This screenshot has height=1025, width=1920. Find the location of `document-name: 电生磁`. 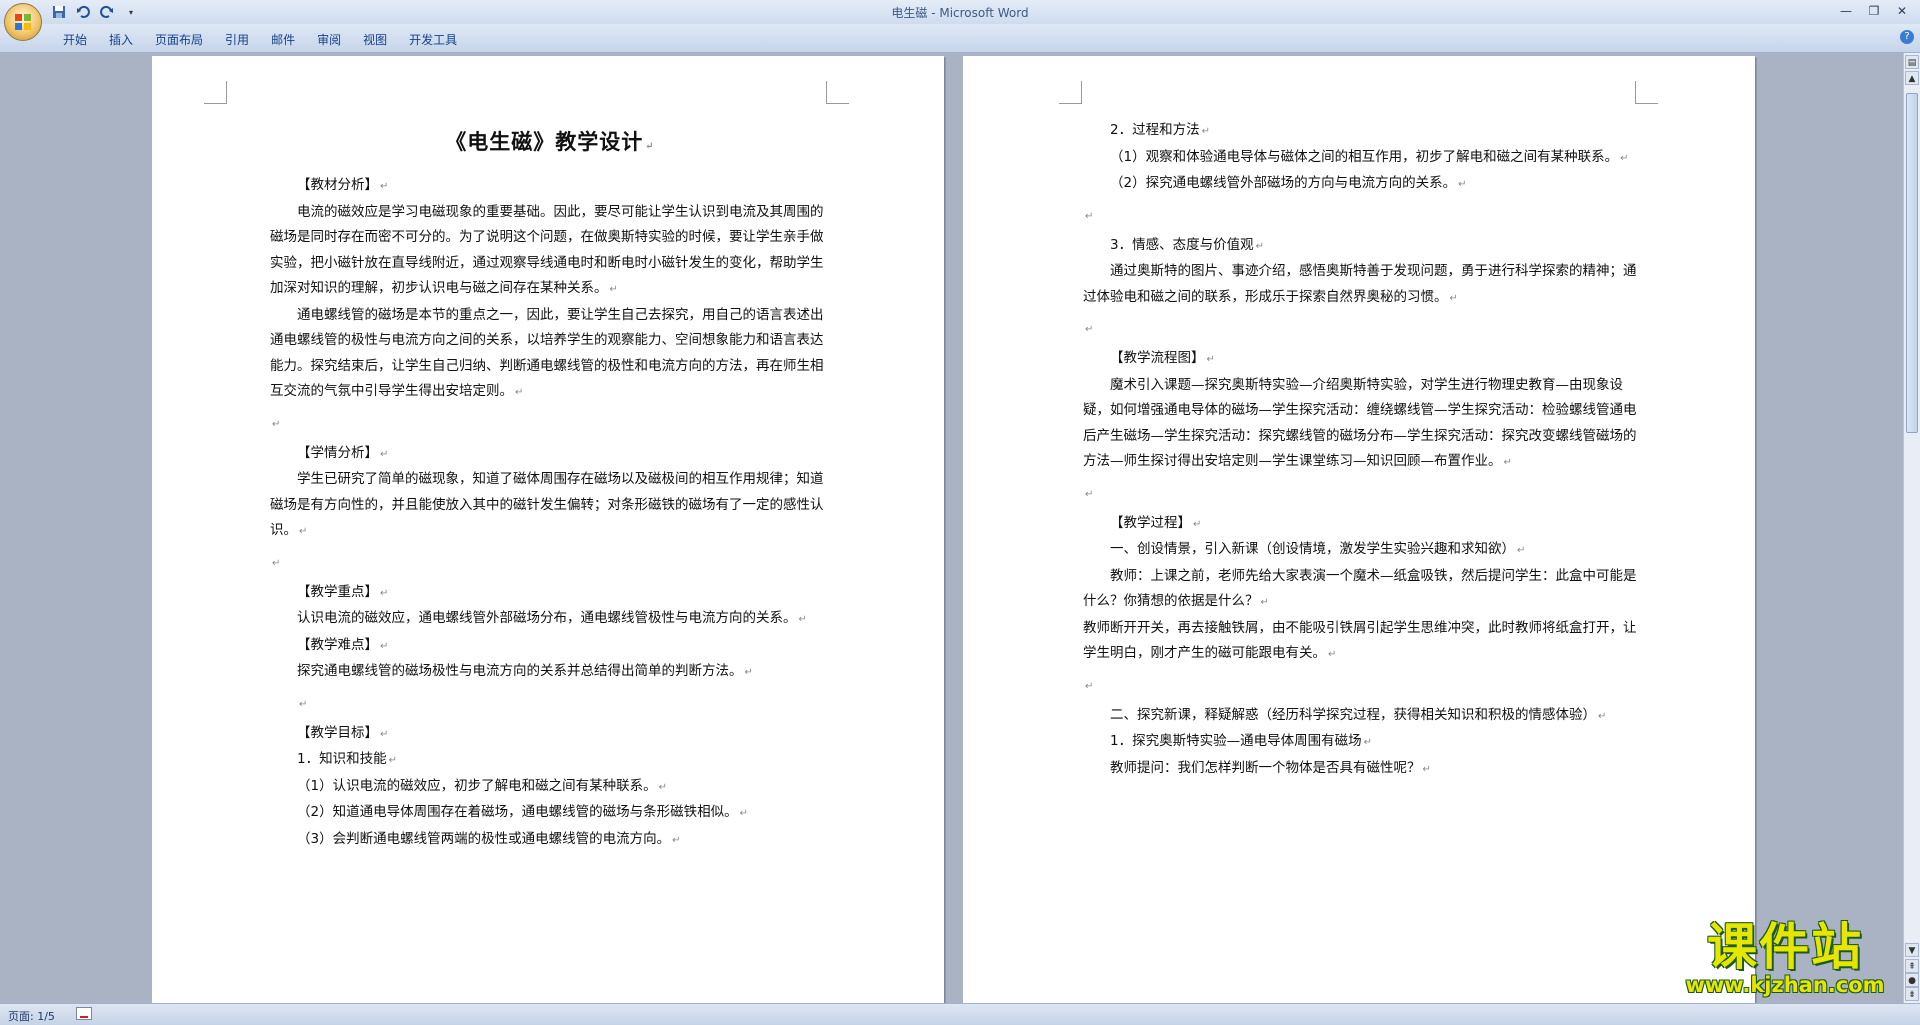

document-name: 电生磁 is located at coordinates (909, 13).